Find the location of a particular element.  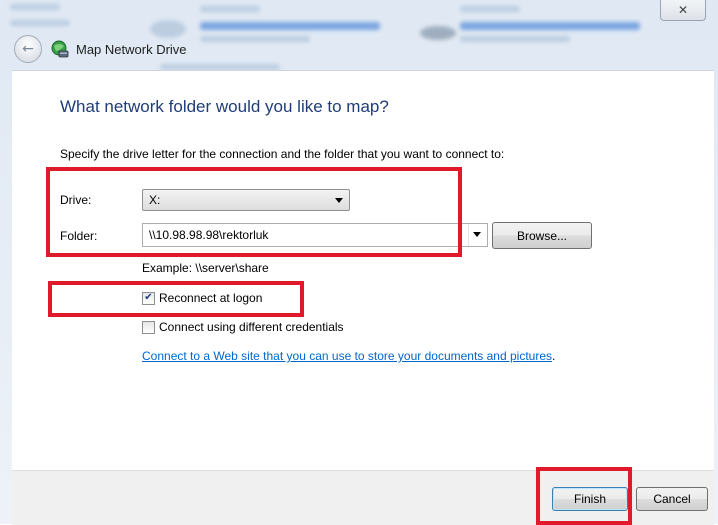

credentials-checkbox is located at coordinates (148, 327).